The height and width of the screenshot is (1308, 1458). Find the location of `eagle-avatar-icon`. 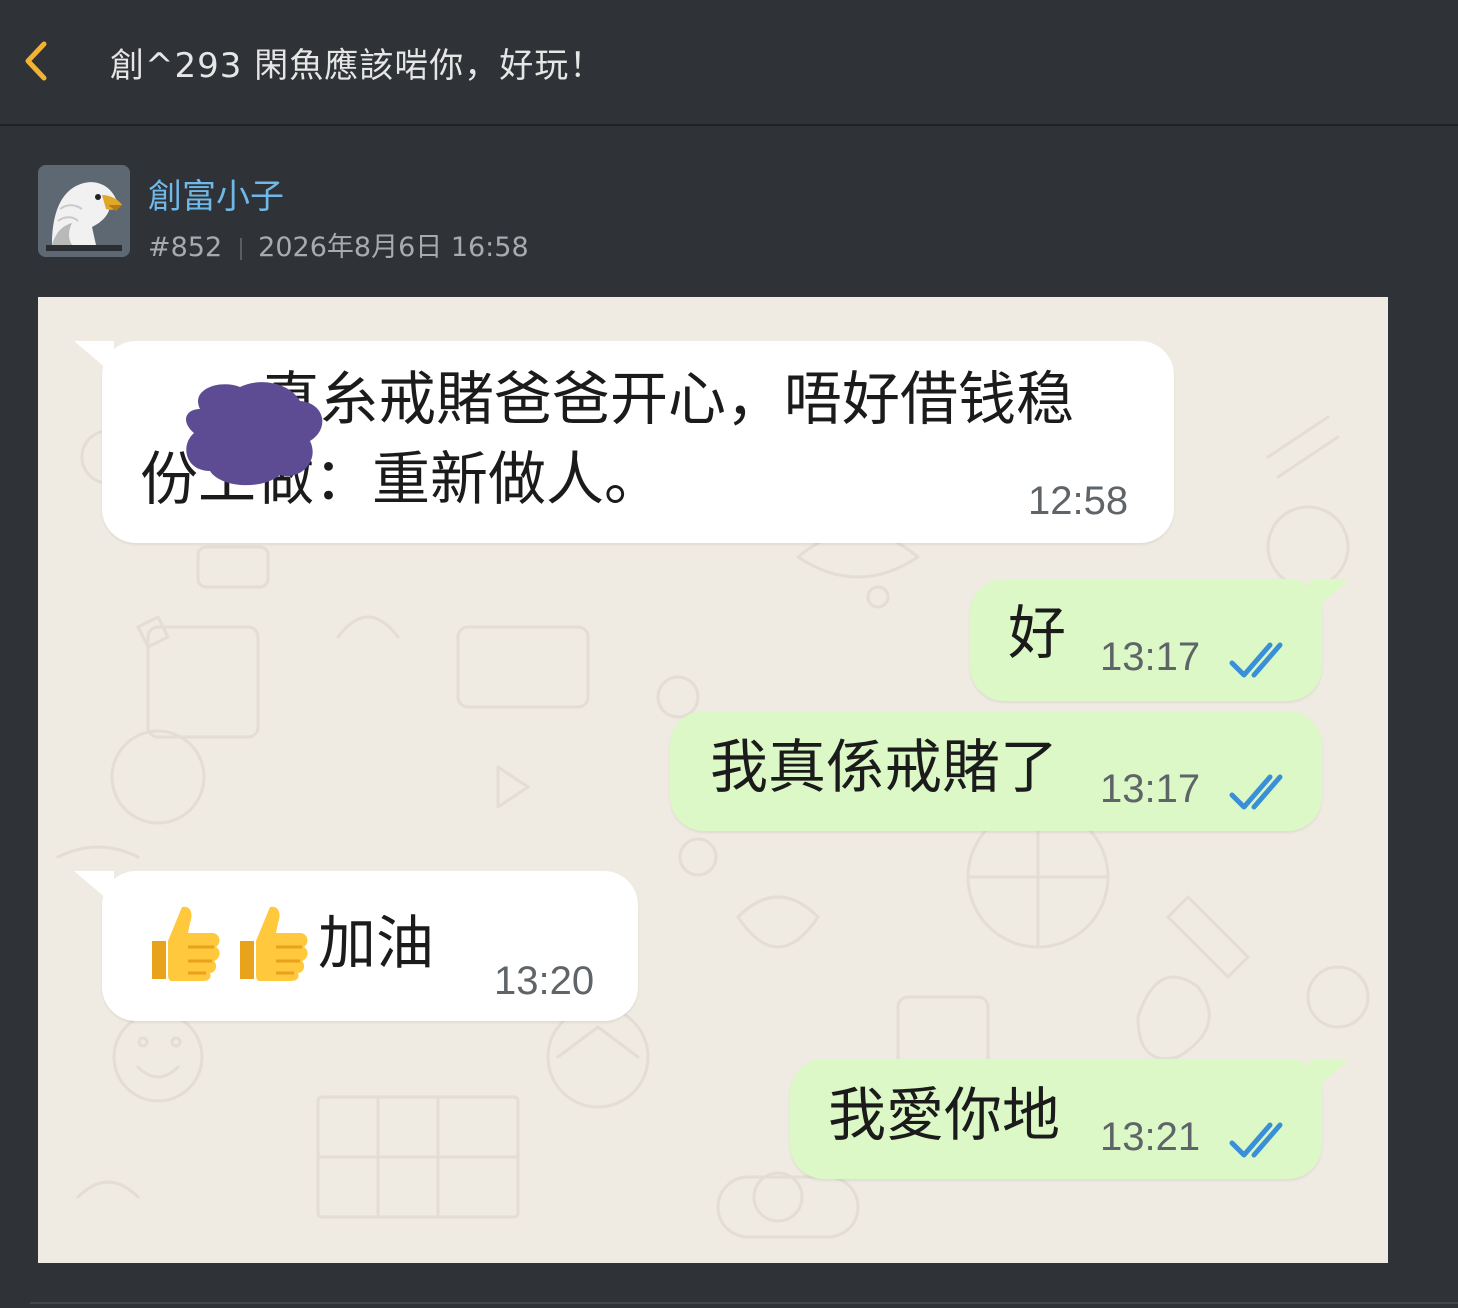

eagle-avatar-icon is located at coordinates (84, 211).